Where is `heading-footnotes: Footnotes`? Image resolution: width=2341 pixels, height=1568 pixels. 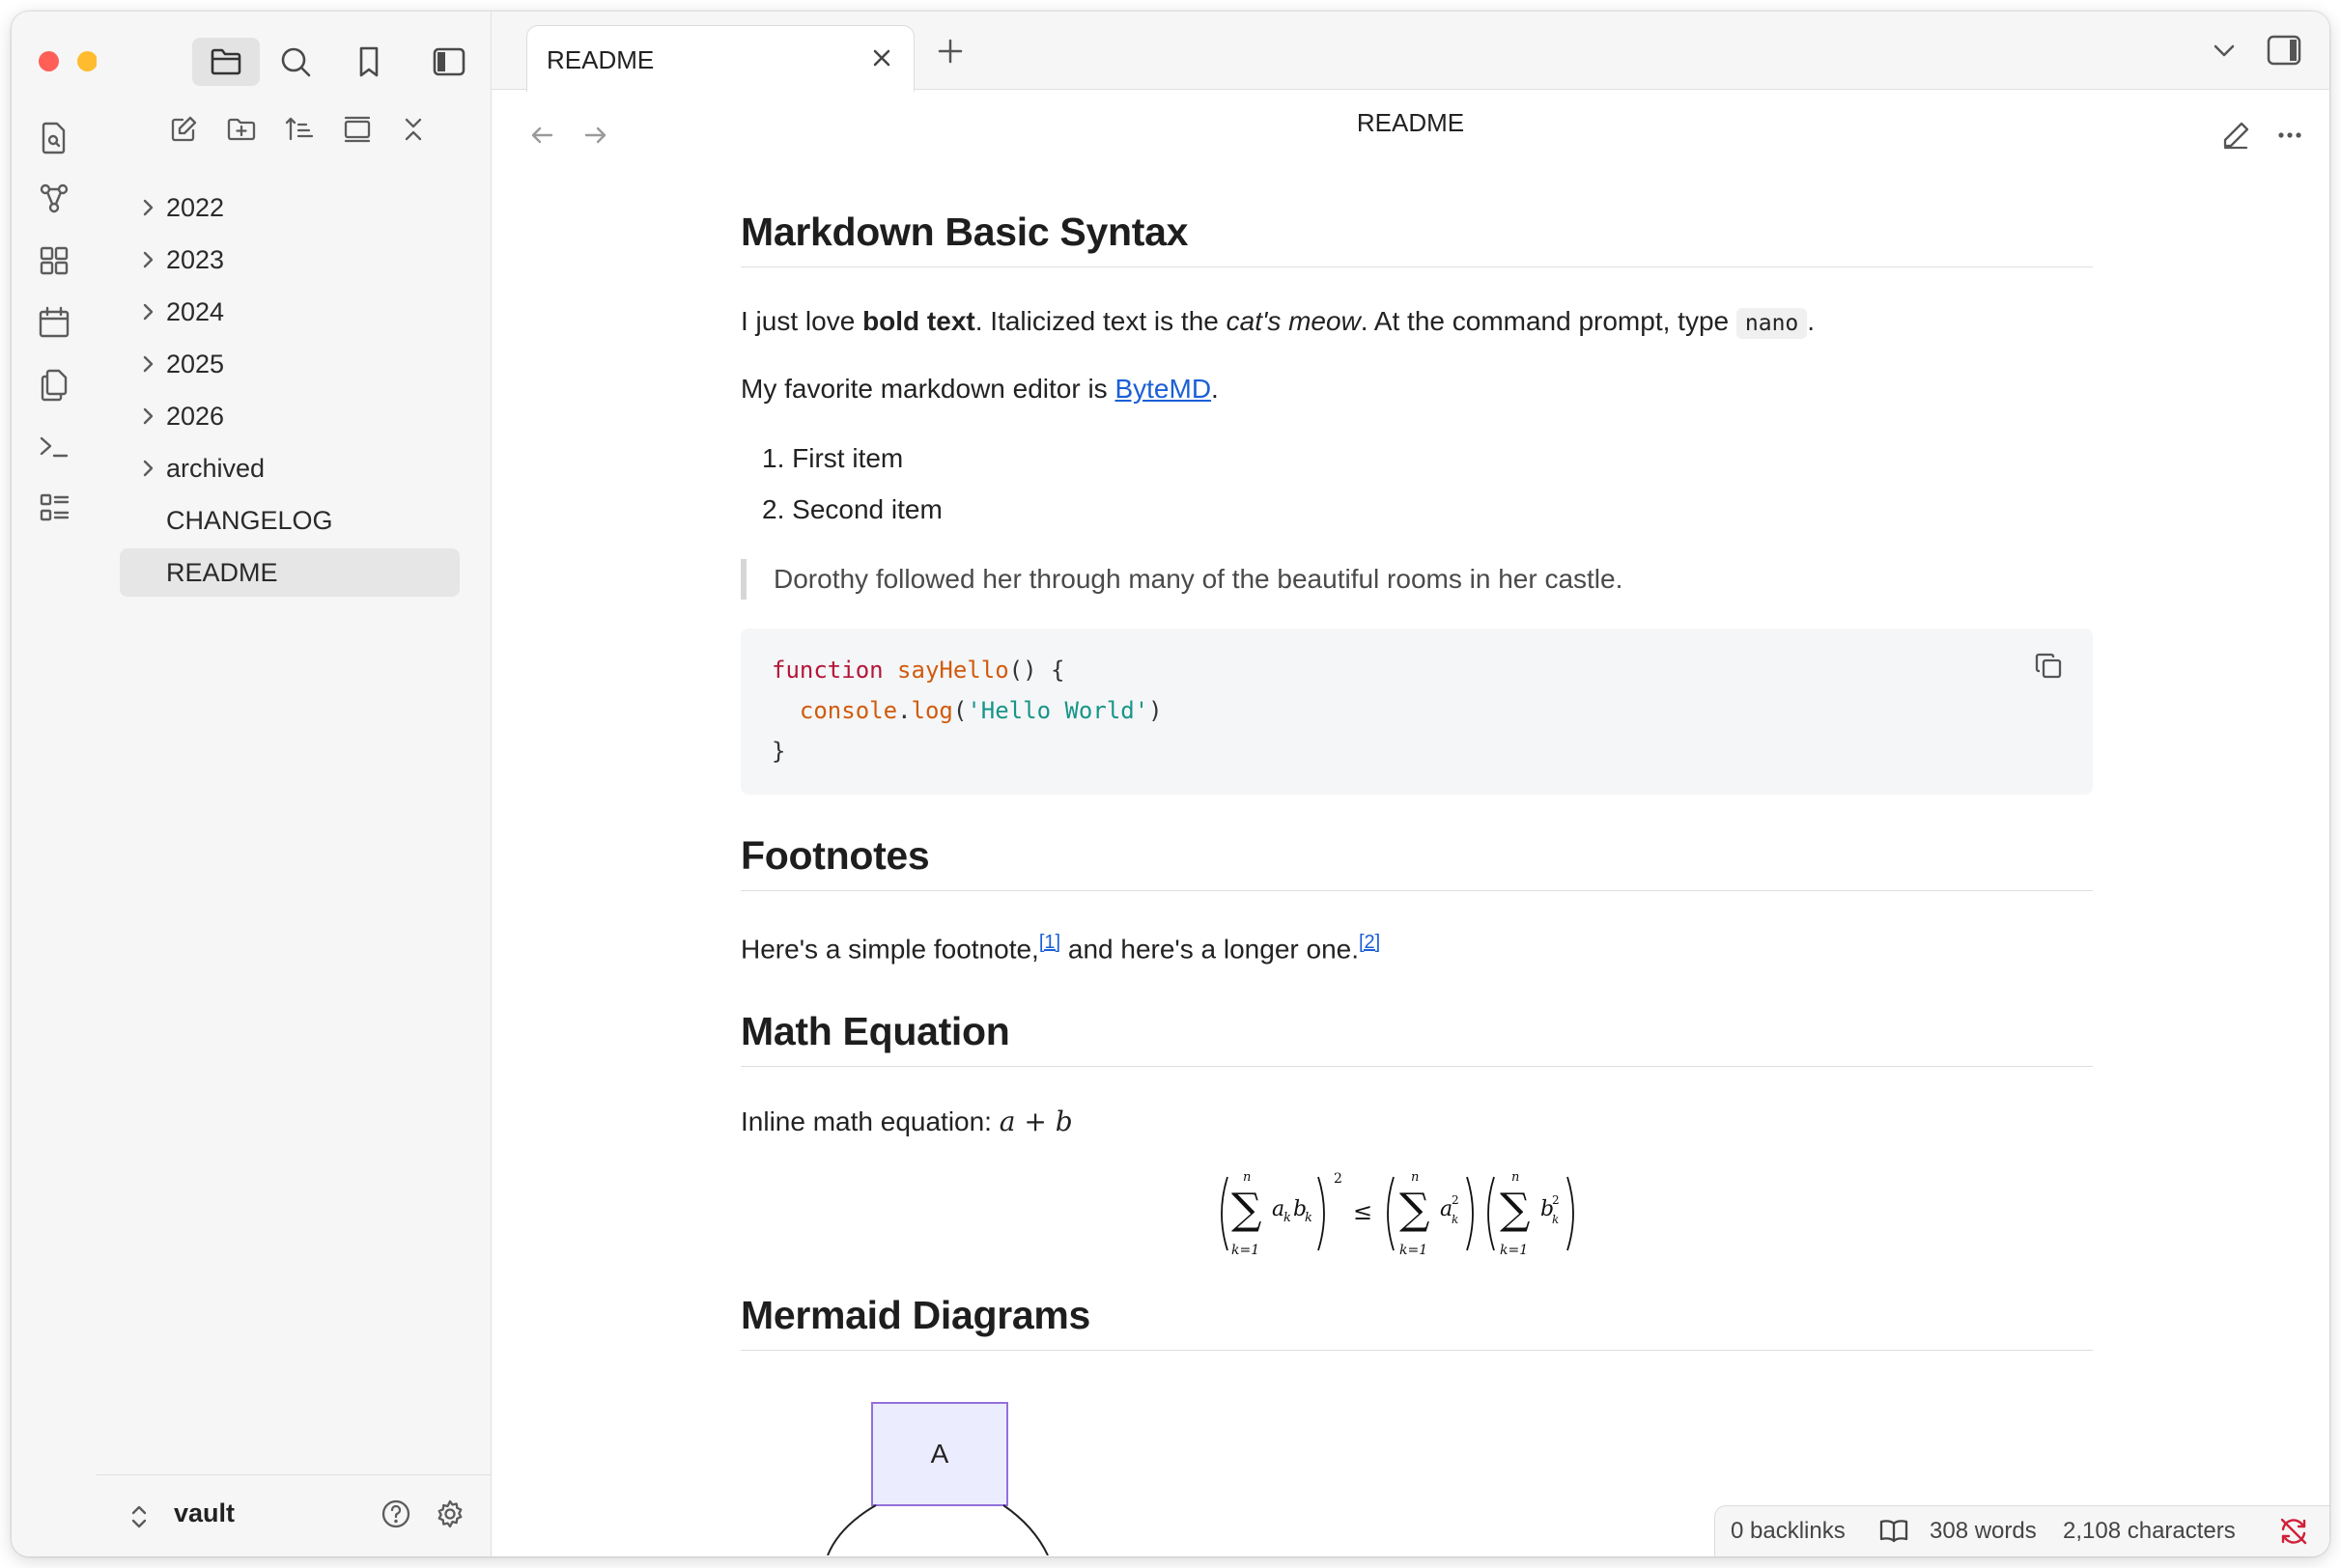 heading-footnotes: Footnotes is located at coordinates (1417, 862).